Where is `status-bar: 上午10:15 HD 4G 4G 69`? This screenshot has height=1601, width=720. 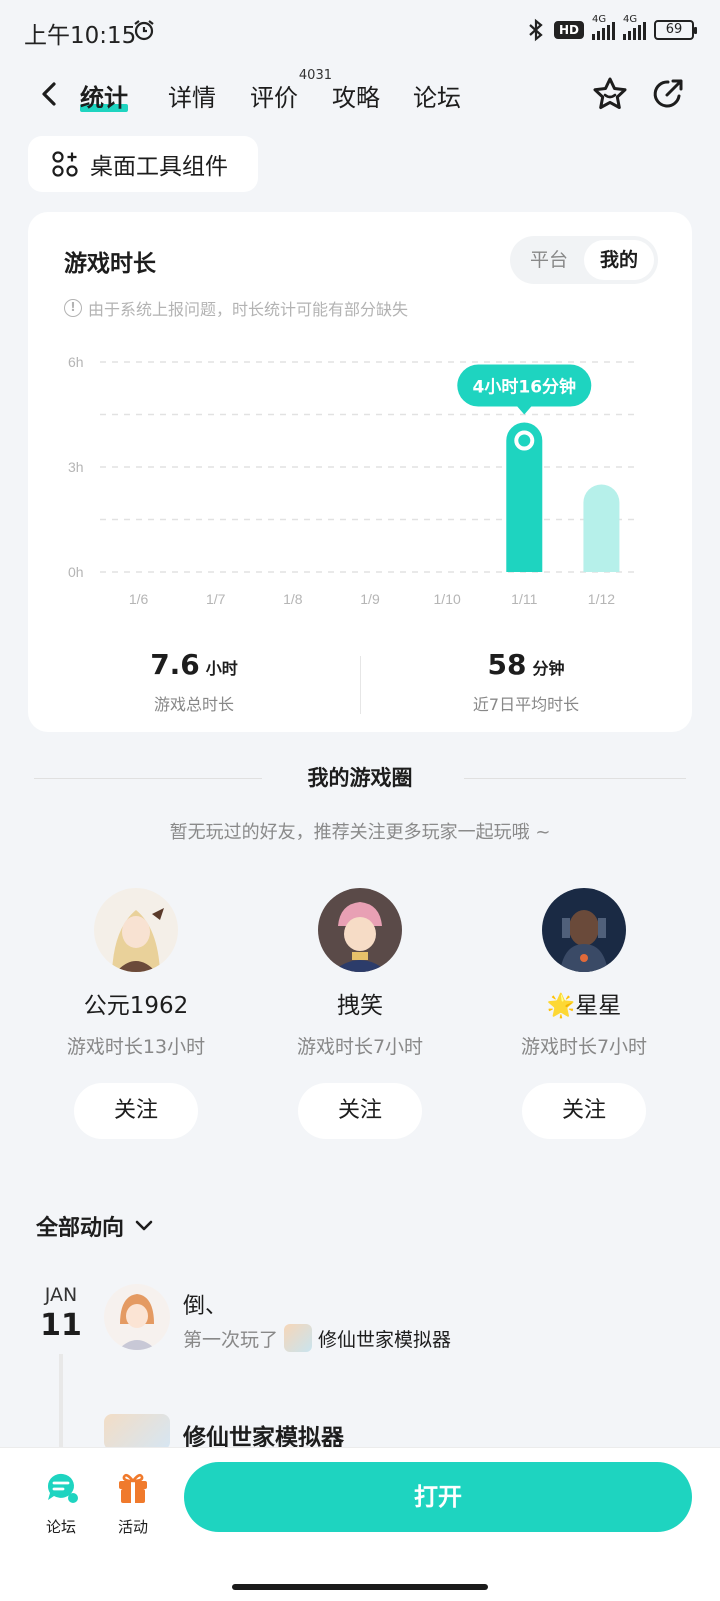 status-bar: 上午10:15 HD 4G 4G 69 is located at coordinates (360, 32).